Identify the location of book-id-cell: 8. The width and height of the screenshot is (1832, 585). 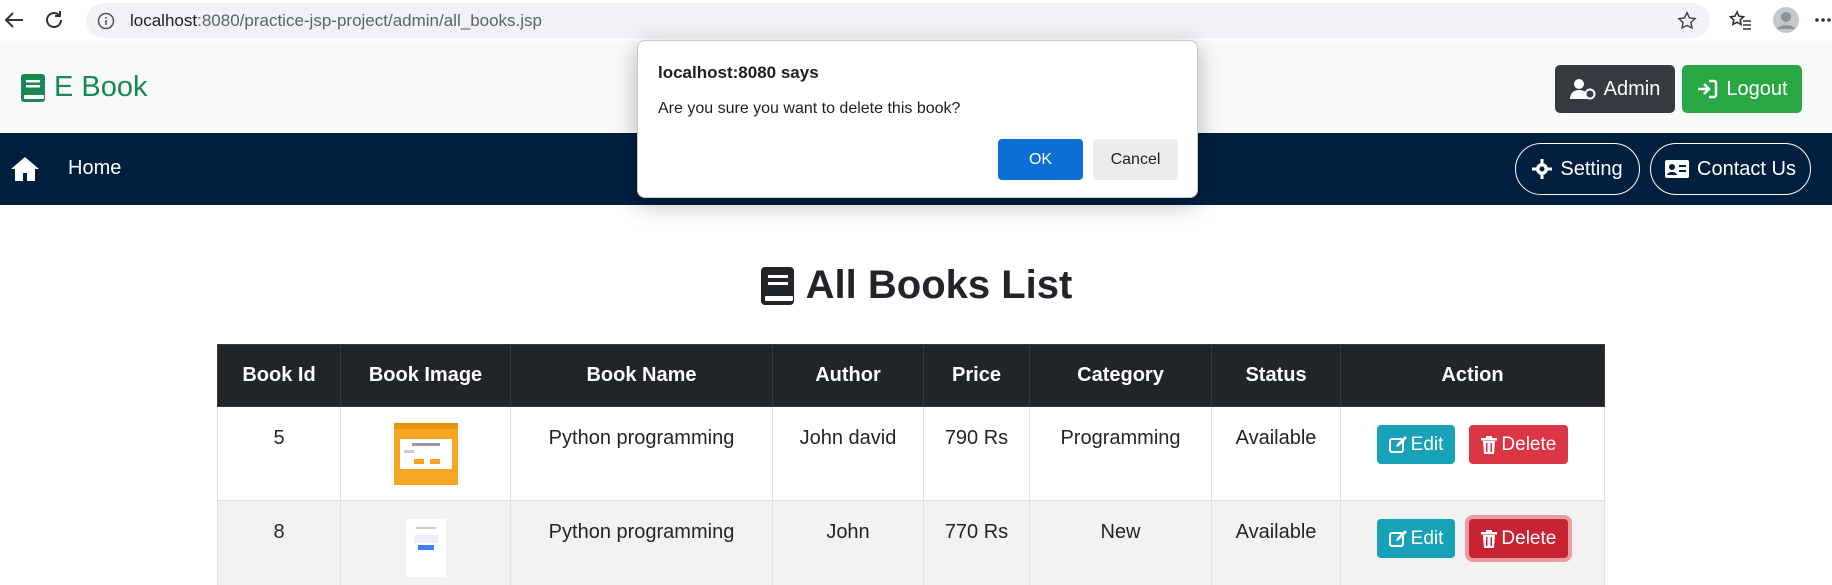
(279, 542).